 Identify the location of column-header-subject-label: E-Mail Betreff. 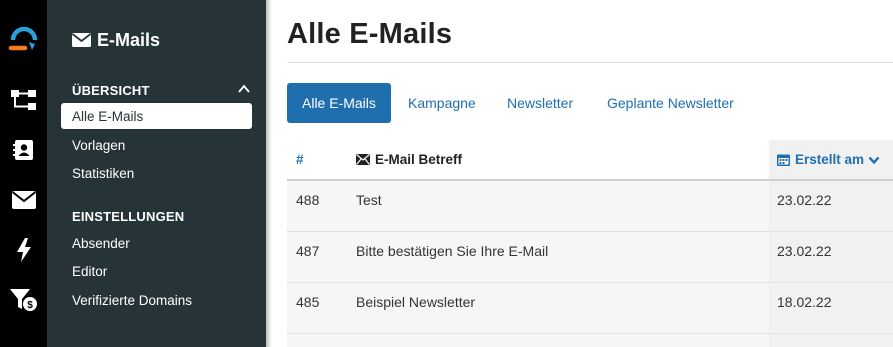
(419, 159).